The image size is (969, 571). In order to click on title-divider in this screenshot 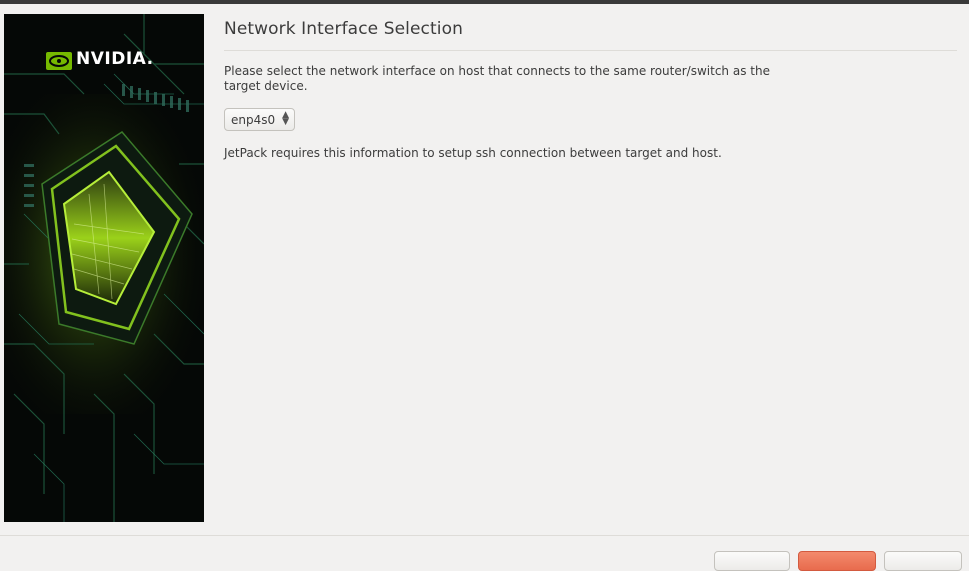, I will do `click(590, 50)`.